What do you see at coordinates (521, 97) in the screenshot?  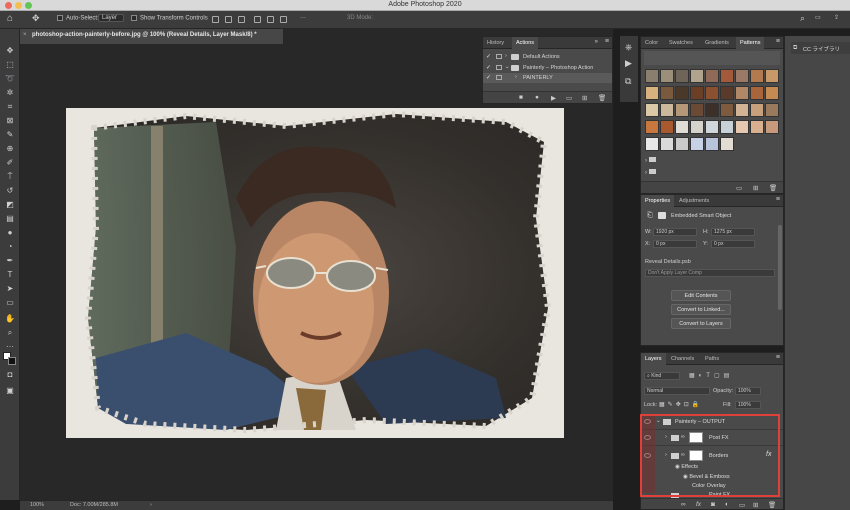 I see `stop-icon: ■` at bounding box center [521, 97].